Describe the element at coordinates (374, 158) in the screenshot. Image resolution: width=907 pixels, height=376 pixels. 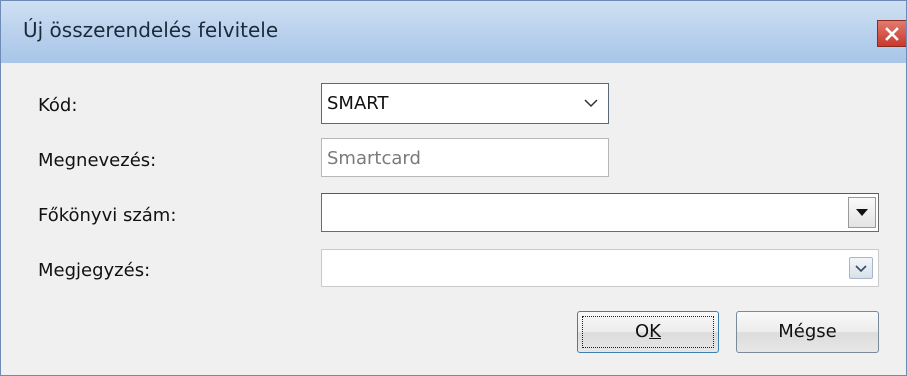
I see `megnevezes-value: Smartcard` at that location.